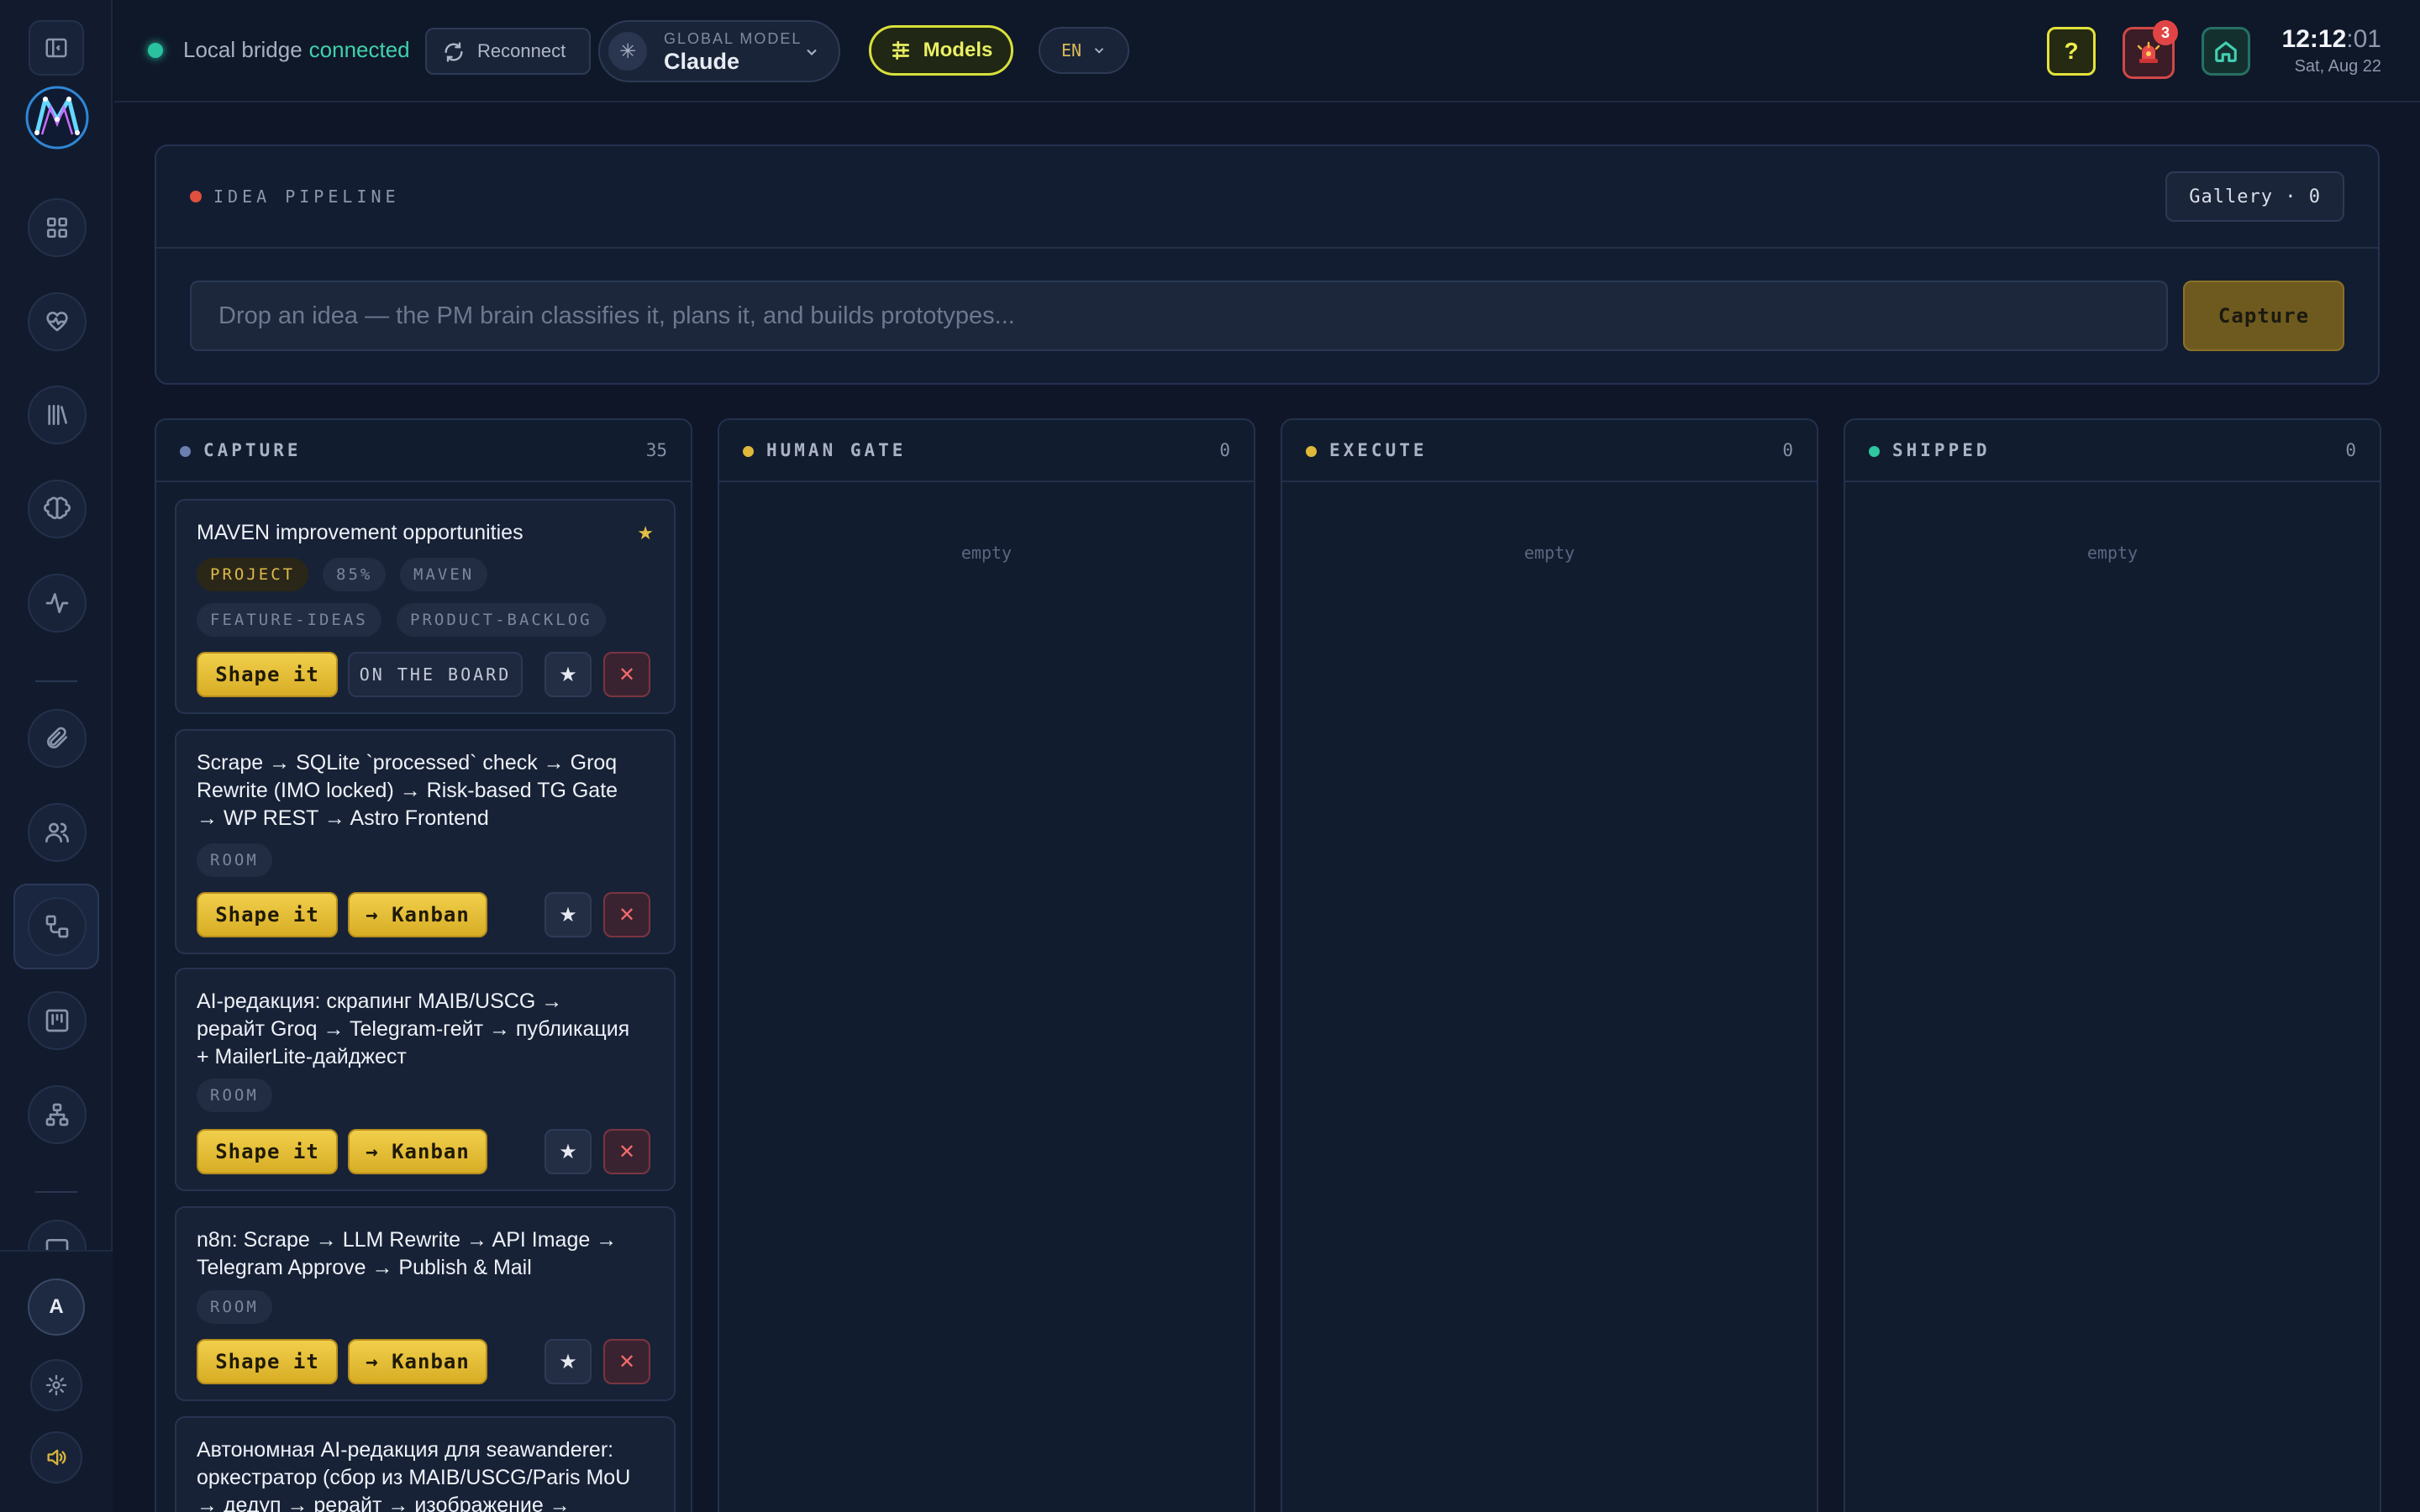  I want to click on paperclip-icon, so click(57, 737).